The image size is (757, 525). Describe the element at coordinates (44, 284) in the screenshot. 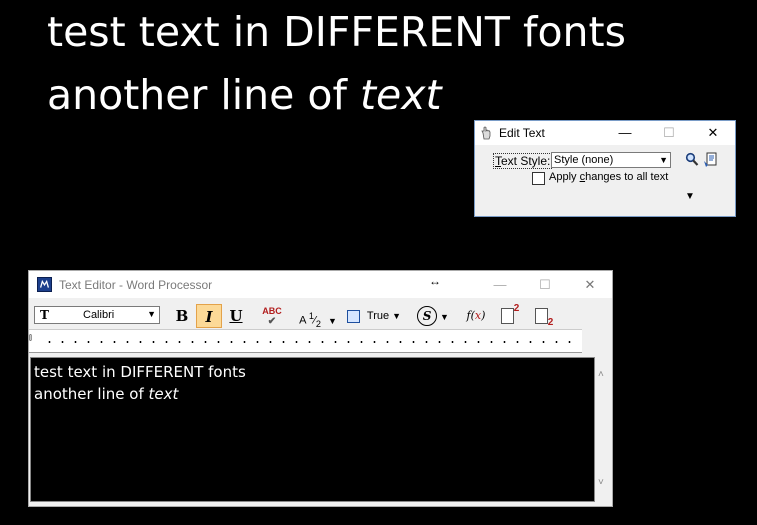

I see `microstation-icon` at that location.